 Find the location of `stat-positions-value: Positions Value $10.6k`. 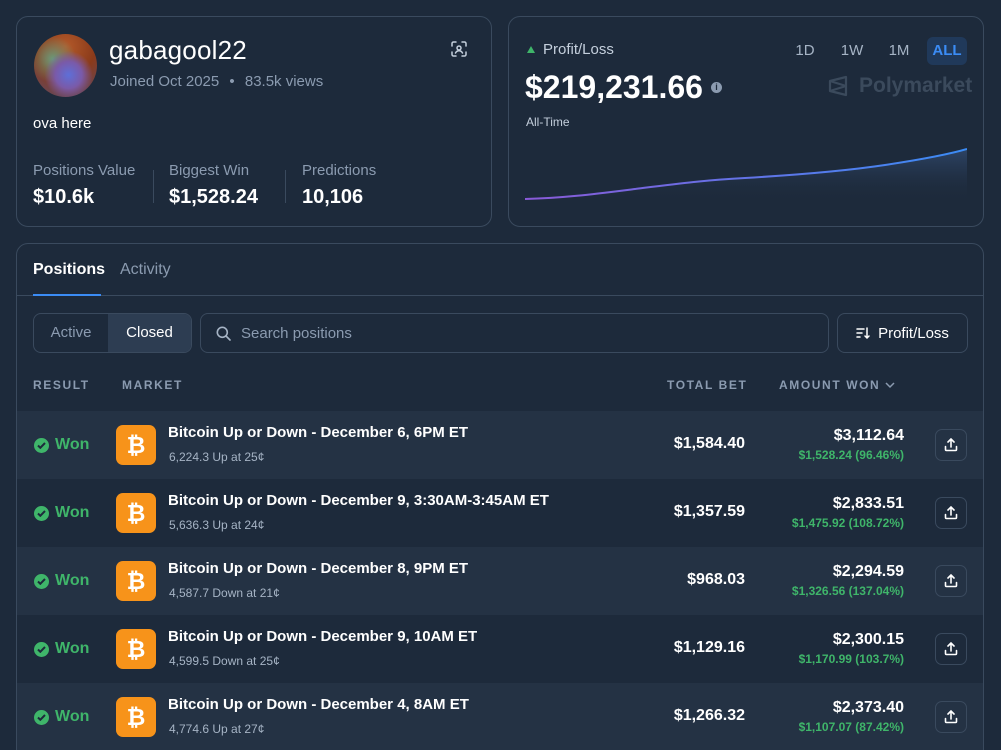

stat-positions-value: Positions Value $10.6k is located at coordinates (84, 185).